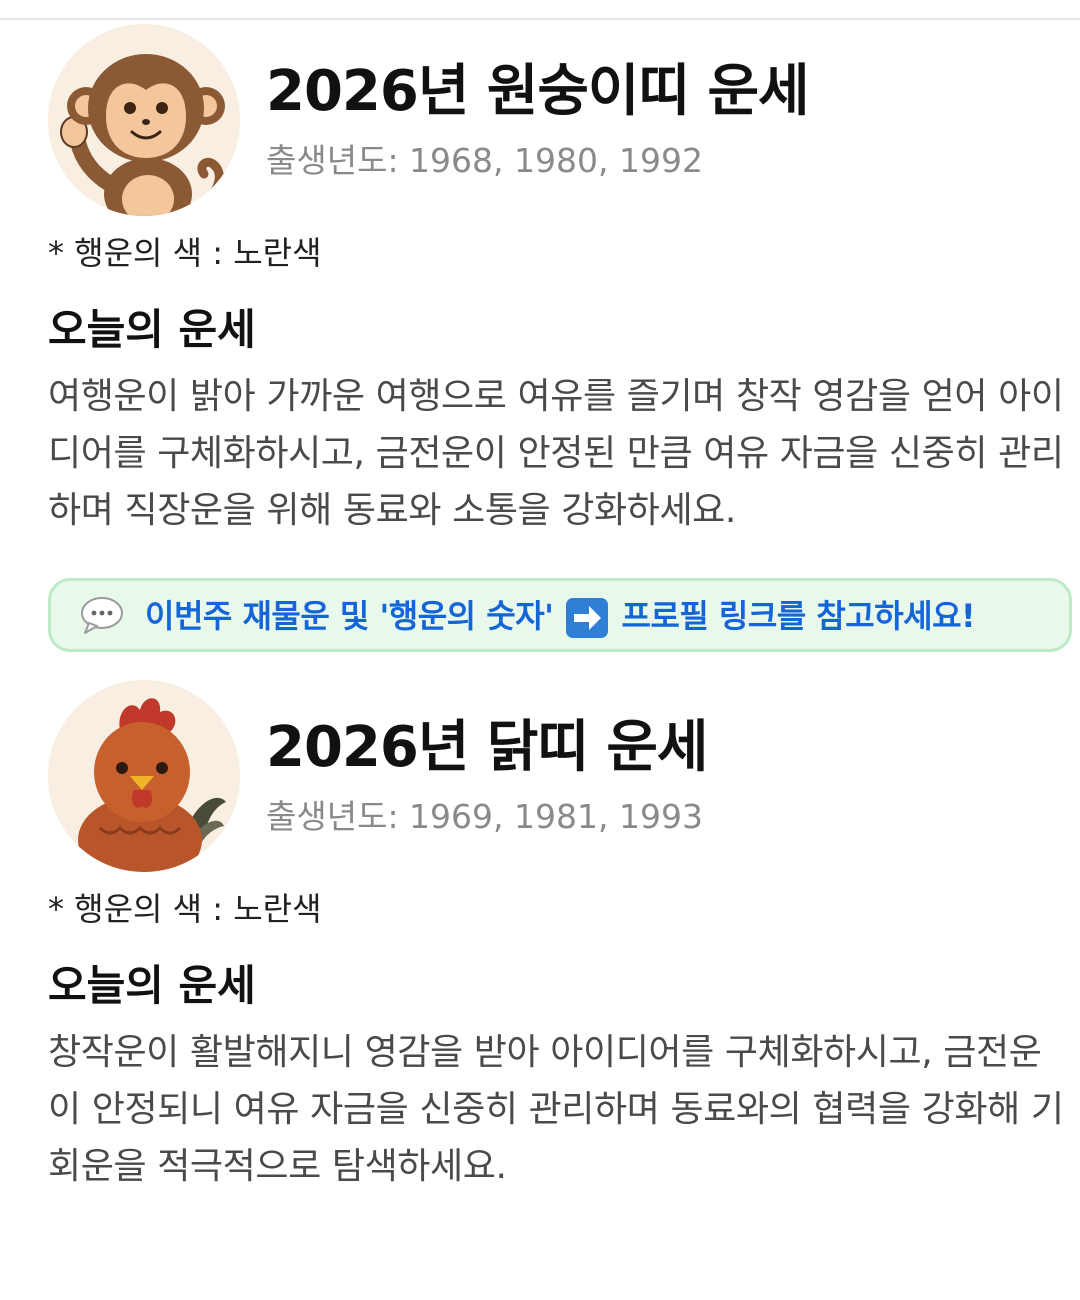 The width and height of the screenshot is (1080, 1300). I want to click on birth-years: 출생년도: 1968, 1980, 1992, so click(484, 160).